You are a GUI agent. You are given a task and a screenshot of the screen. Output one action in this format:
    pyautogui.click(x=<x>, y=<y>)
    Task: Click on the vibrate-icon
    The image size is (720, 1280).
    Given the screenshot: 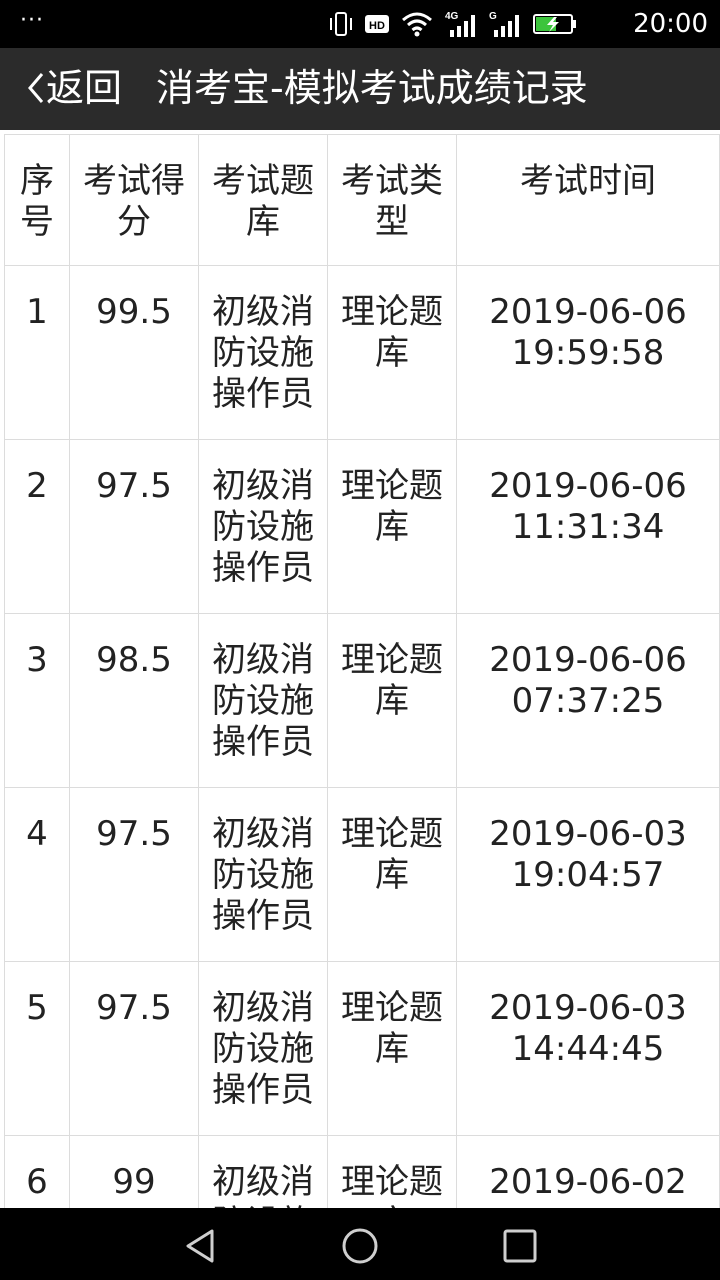 What is the action you would take?
    pyautogui.click(x=341, y=24)
    